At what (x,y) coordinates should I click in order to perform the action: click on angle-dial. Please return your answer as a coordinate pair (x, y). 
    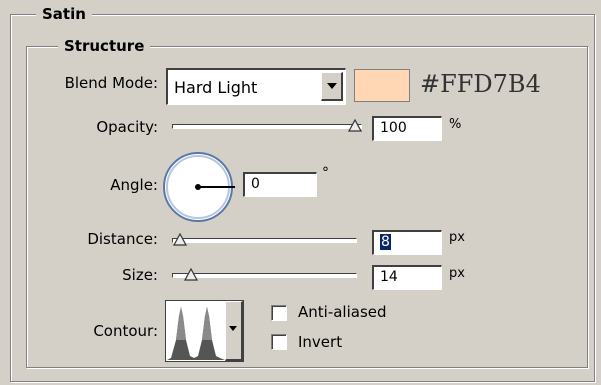
    Looking at the image, I should click on (198, 187).